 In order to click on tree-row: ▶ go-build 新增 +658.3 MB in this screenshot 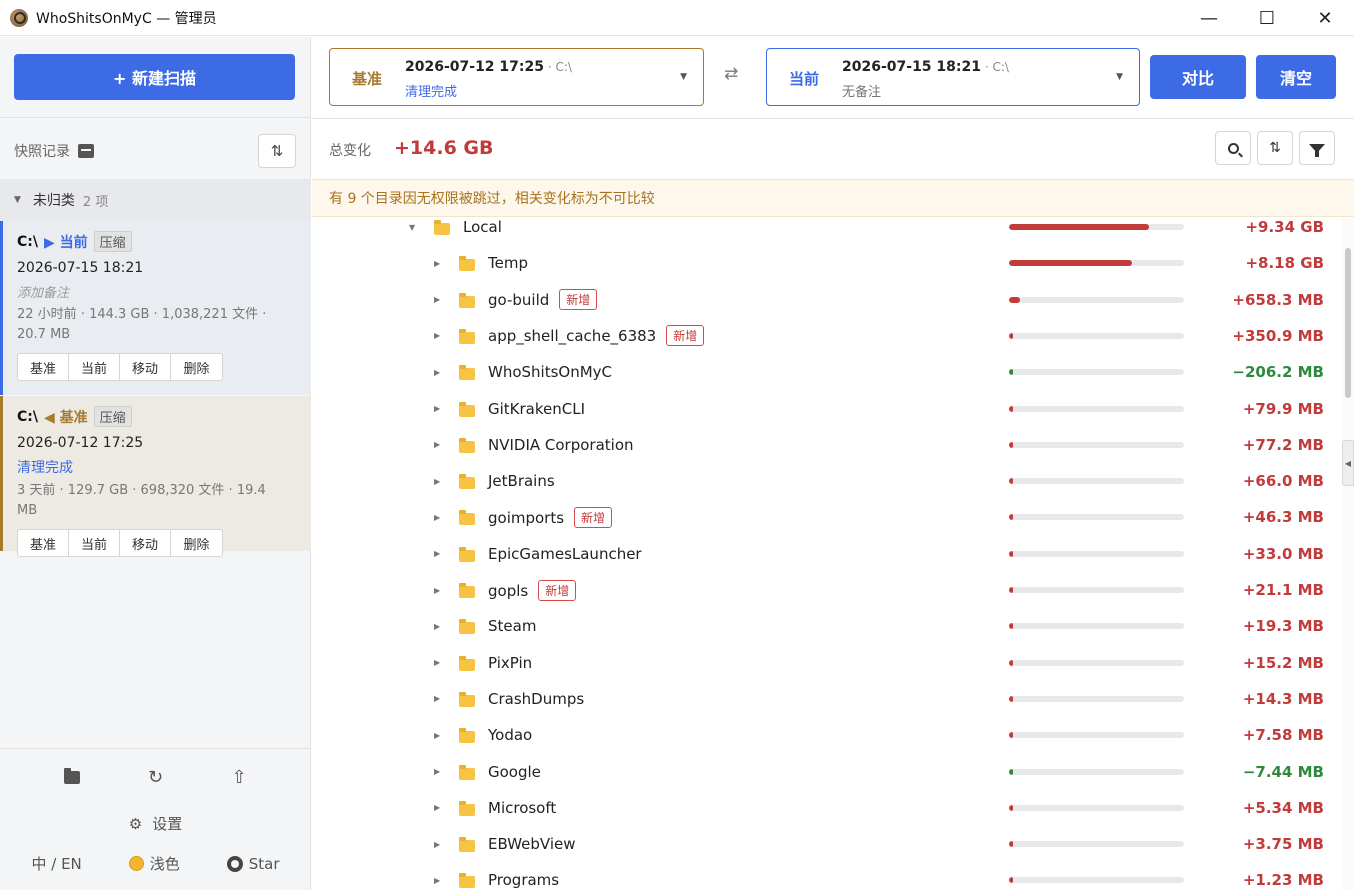, I will do `click(827, 300)`.